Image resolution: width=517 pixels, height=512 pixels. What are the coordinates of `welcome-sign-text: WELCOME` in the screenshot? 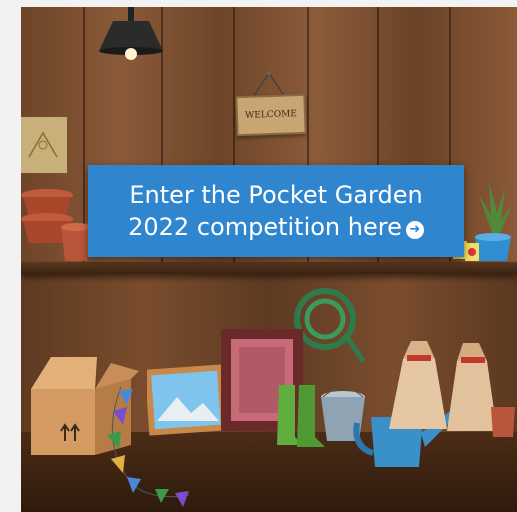 It's located at (271, 115).